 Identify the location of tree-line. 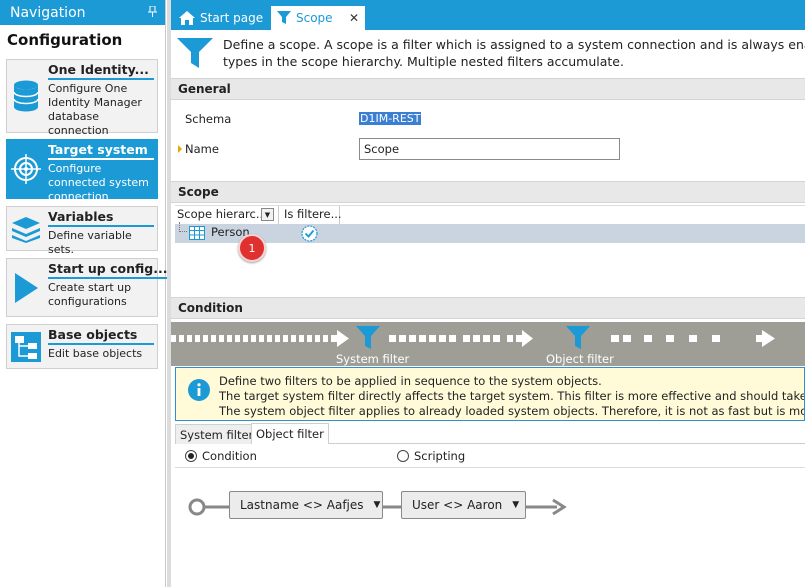
(183, 227).